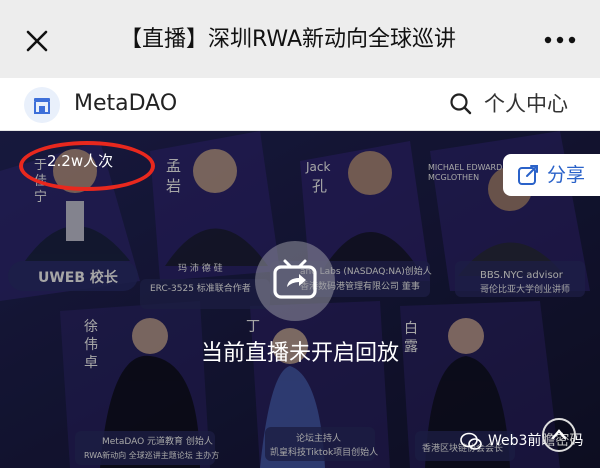 The height and width of the screenshot is (468, 600). What do you see at coordinates (300, 104) in the screenshot?
I see `site-header: MetaDAO 个人中心` at bounding box center [300, 104].